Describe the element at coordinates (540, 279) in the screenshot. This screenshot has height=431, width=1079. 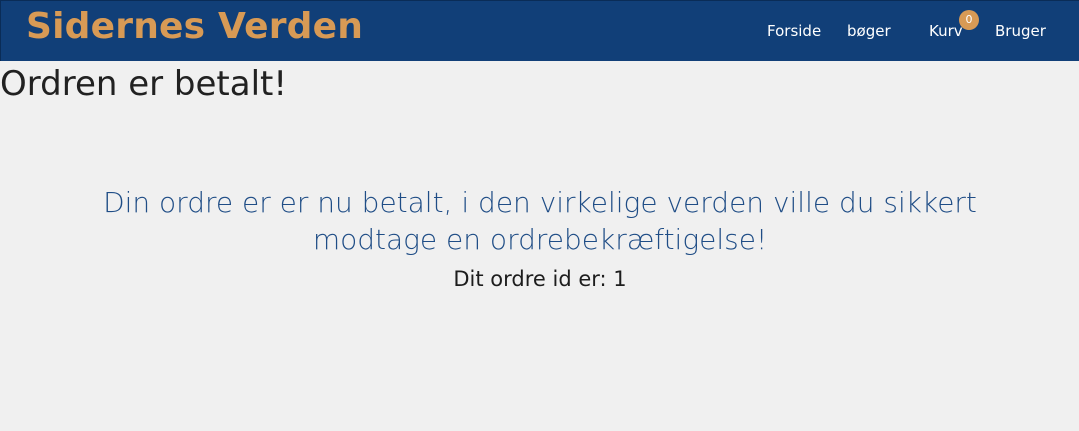
I see `order-id-text: Dit ordre id er: 1` at that location.